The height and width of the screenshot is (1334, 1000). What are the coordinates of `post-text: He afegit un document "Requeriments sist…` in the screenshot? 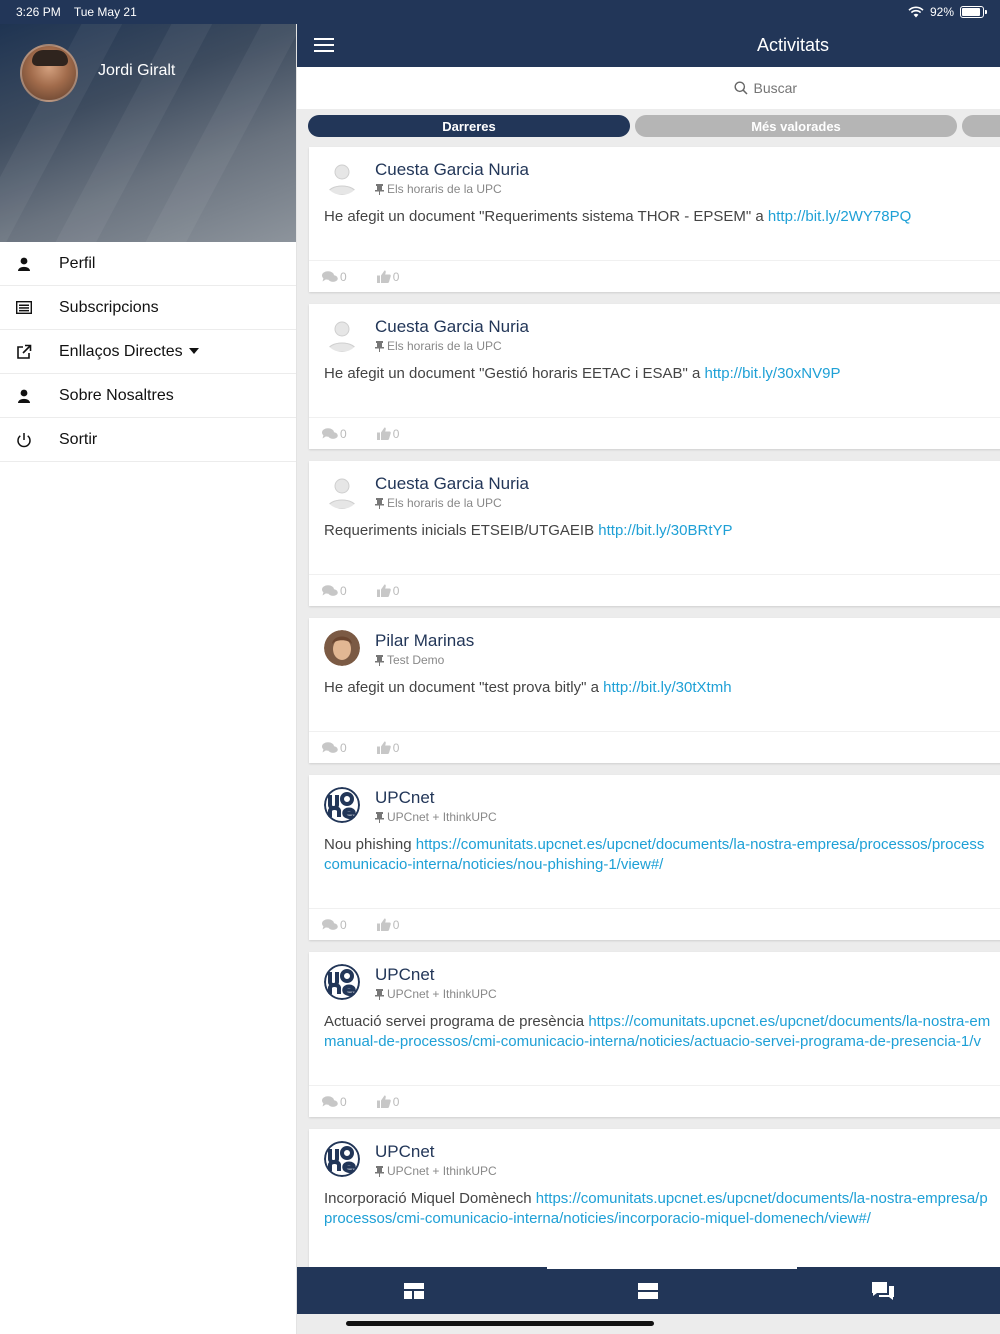 It's located at (618, 216).